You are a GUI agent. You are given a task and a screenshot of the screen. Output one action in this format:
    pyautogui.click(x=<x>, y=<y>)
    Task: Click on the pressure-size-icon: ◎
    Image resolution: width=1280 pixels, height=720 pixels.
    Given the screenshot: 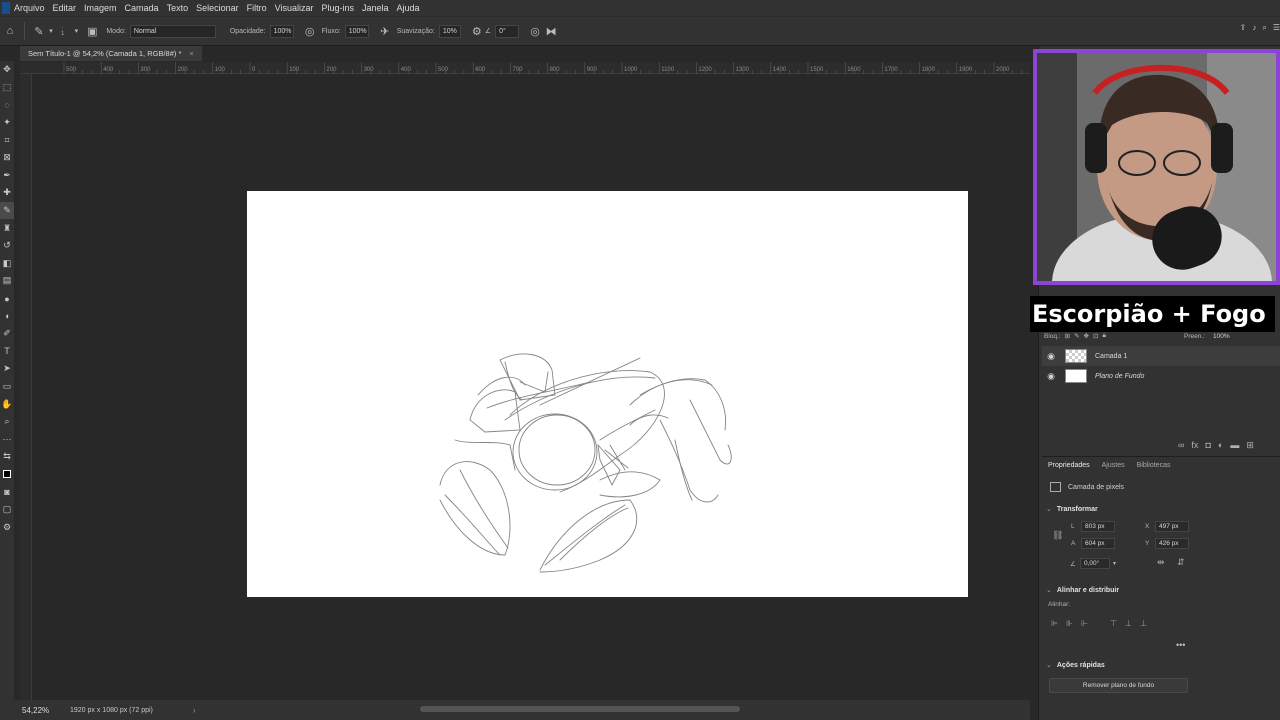 What is the action you would take?
    pyautogui.click(x=535, y=31)
    